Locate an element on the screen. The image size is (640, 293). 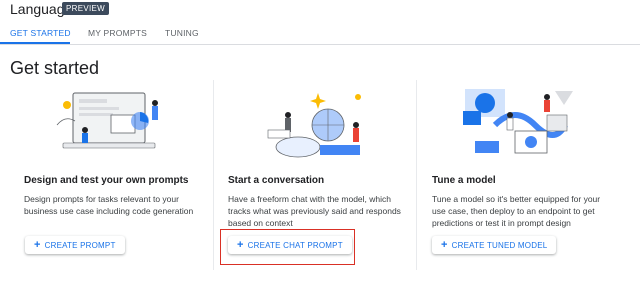
tab-get-started: GET STARTED is located at coordinates (40, 33).